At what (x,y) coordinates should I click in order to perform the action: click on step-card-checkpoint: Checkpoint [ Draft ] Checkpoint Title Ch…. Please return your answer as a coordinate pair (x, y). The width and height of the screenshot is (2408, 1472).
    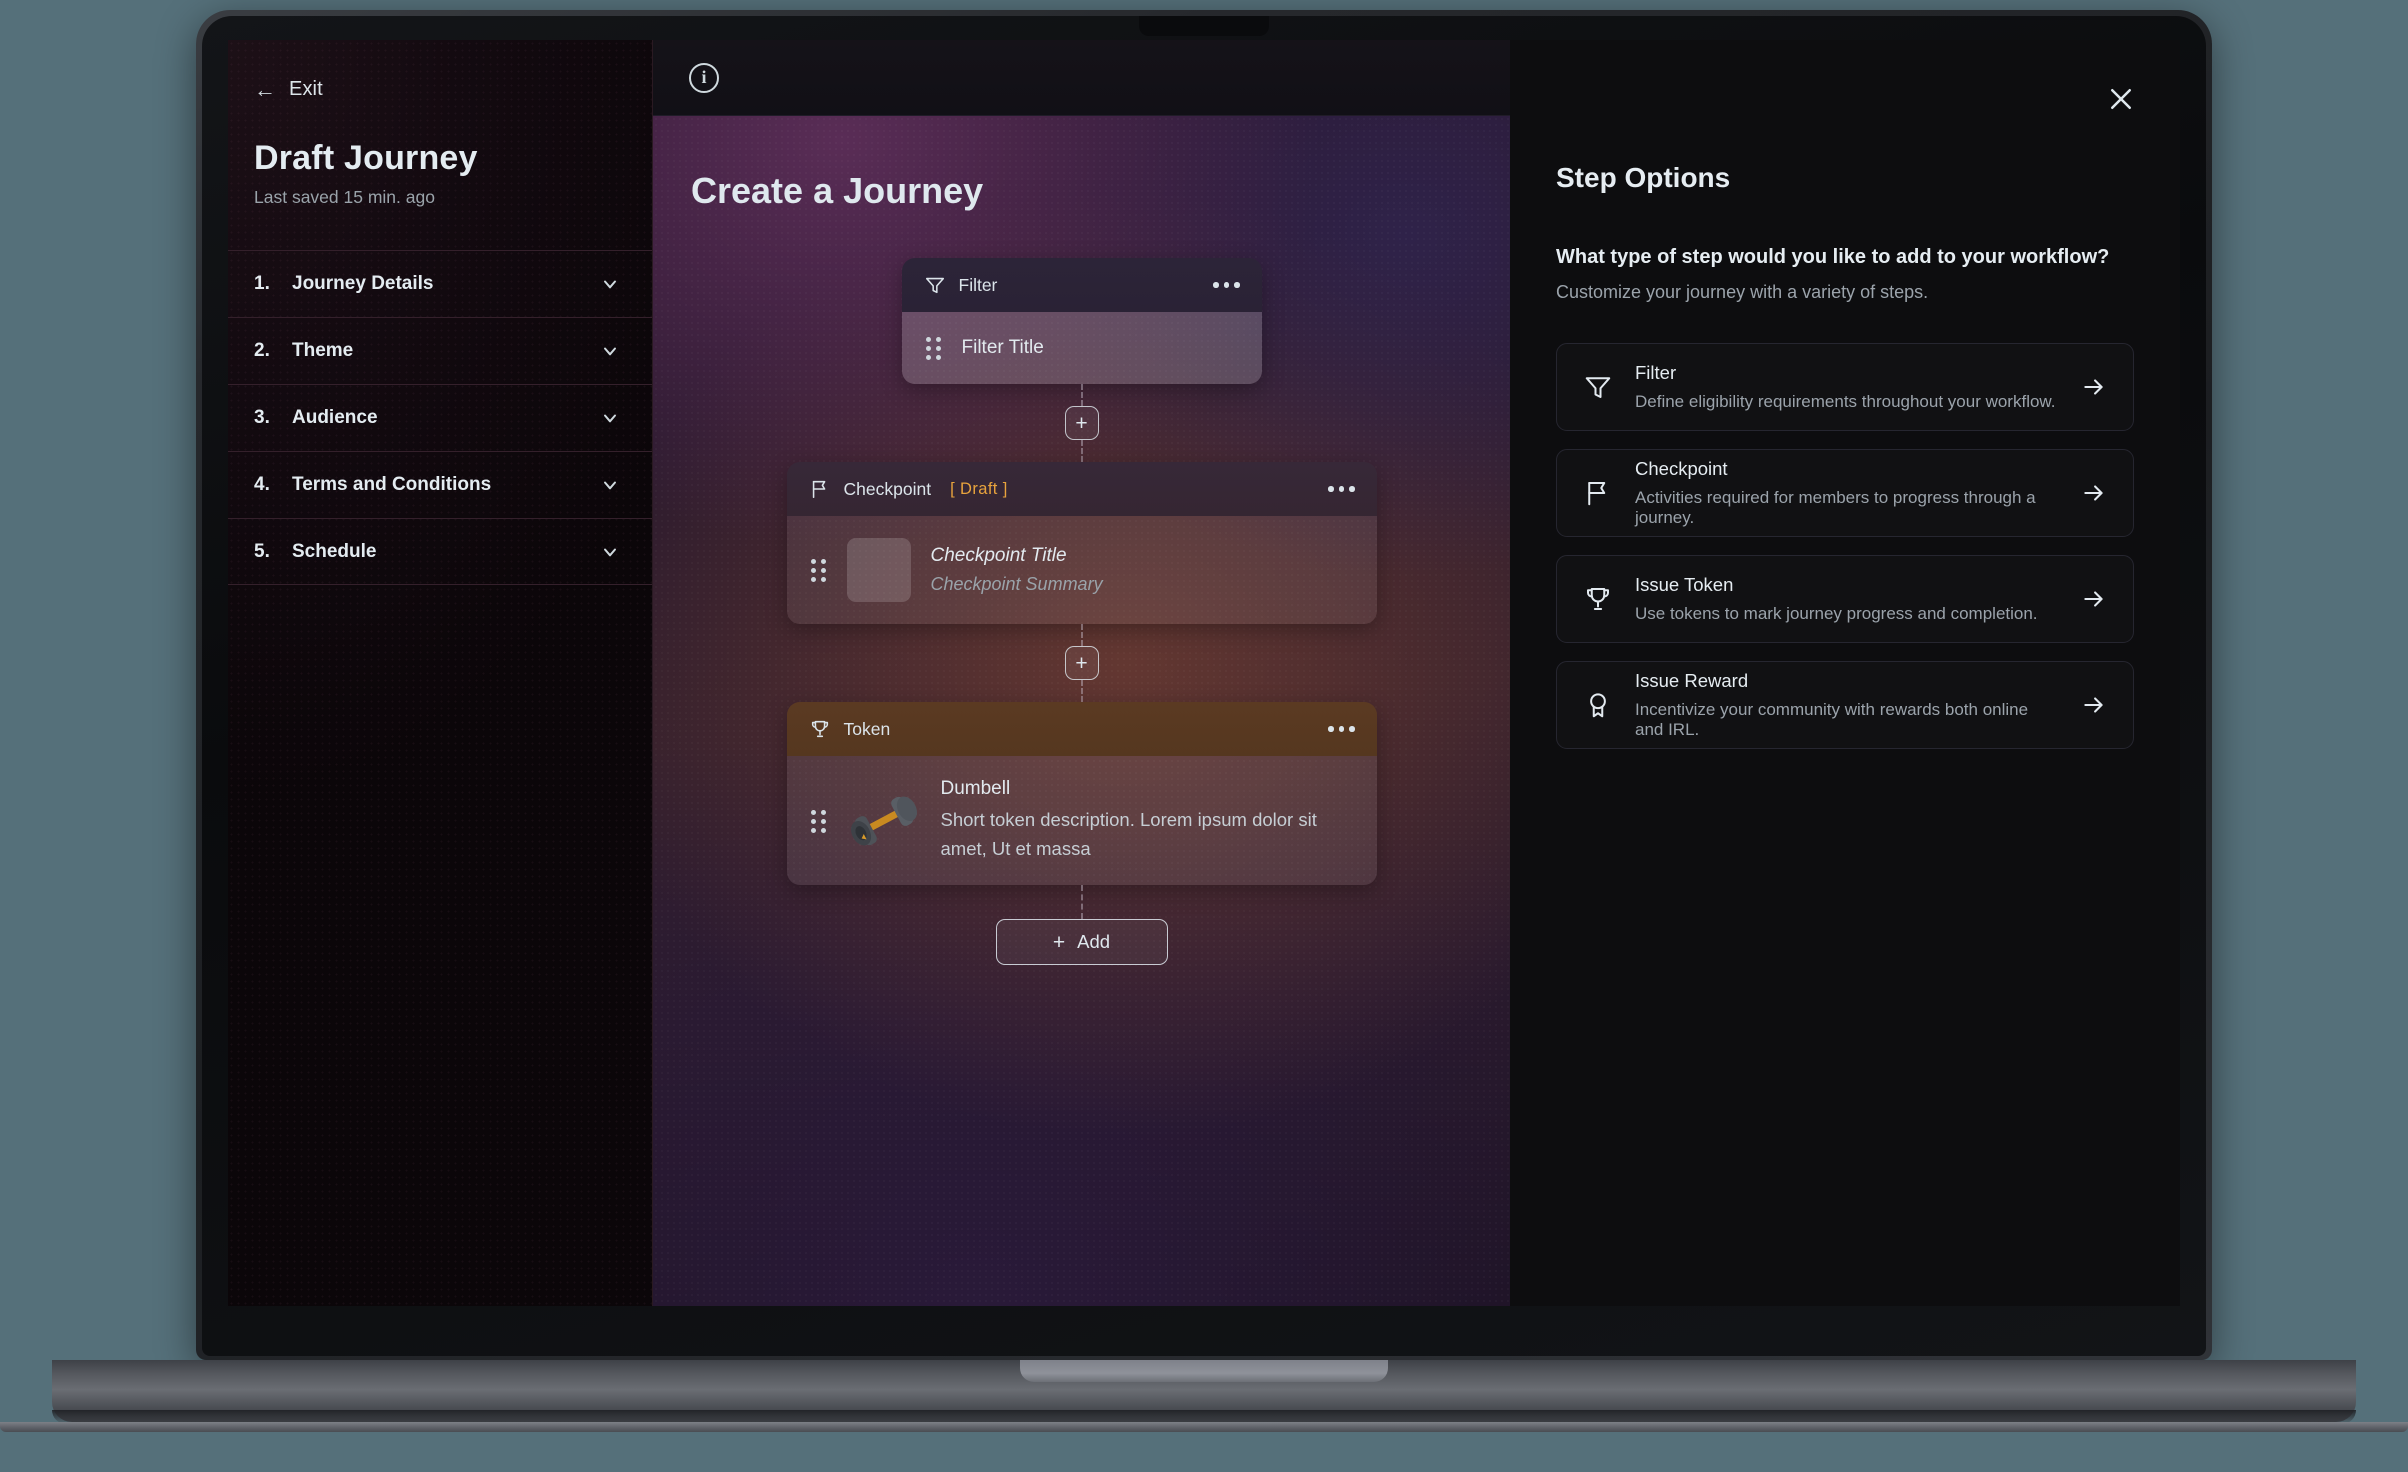
    Looking at the image, I should click on (1081, 543).